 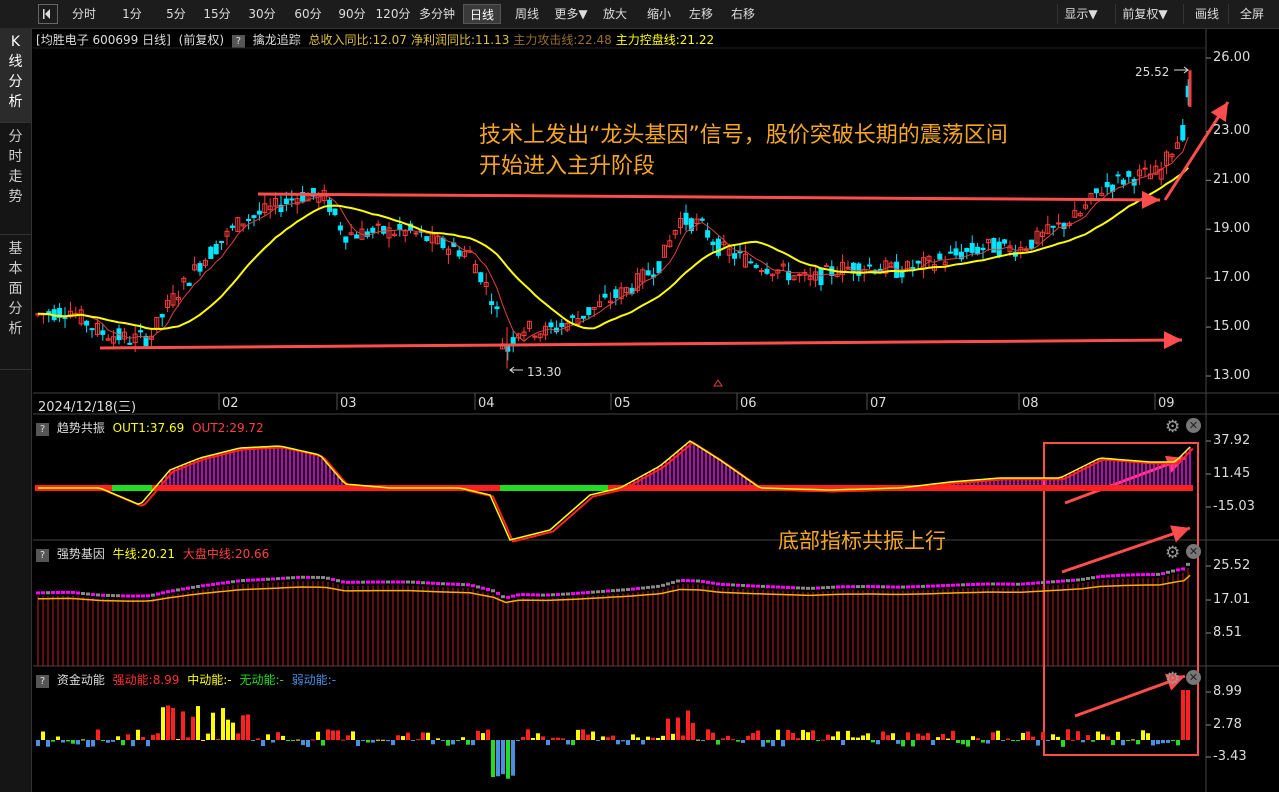 I want to click on y-tick-label: 26.00, so click(x=1232, y=57).